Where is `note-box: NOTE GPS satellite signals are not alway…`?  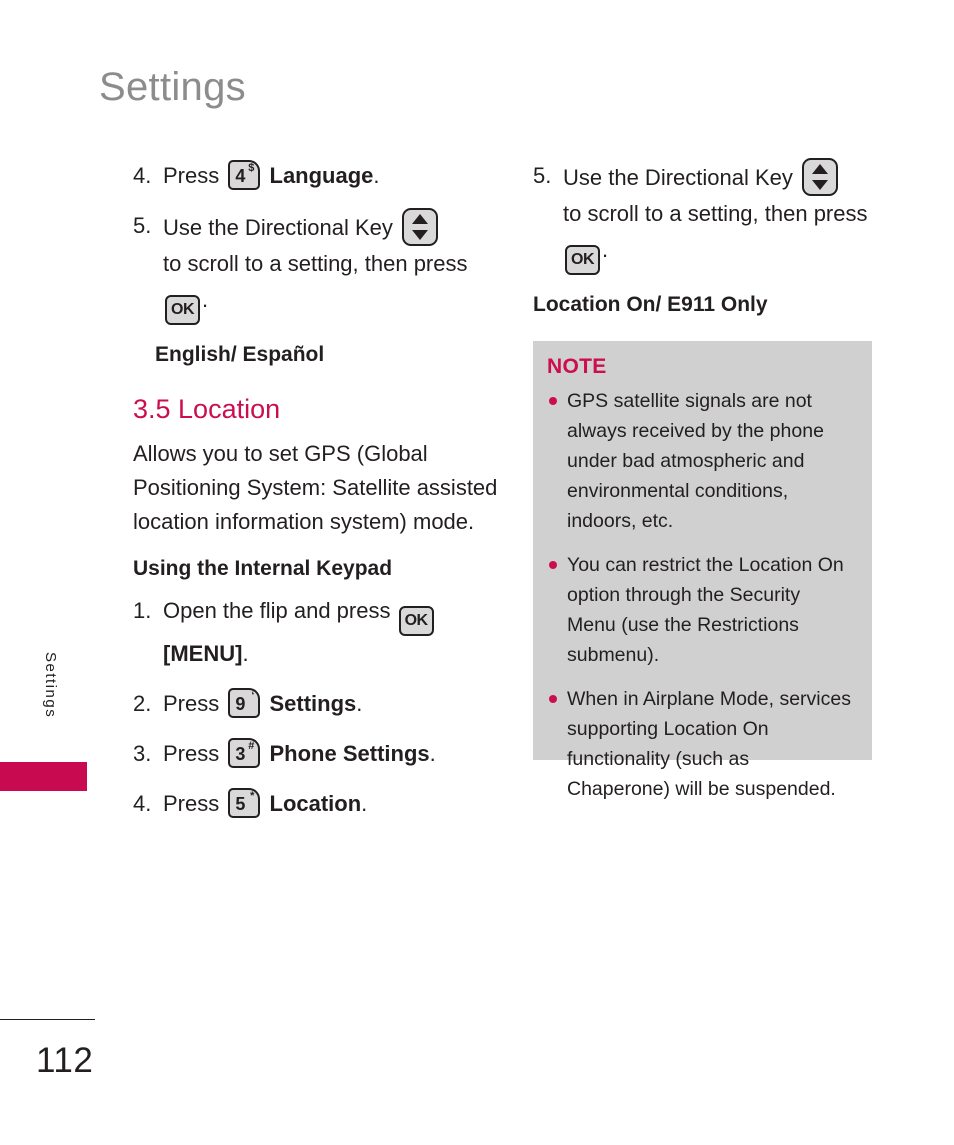 note-box: NOTE GPS satellite signals are not alway… is located at coordinates (702, 570).